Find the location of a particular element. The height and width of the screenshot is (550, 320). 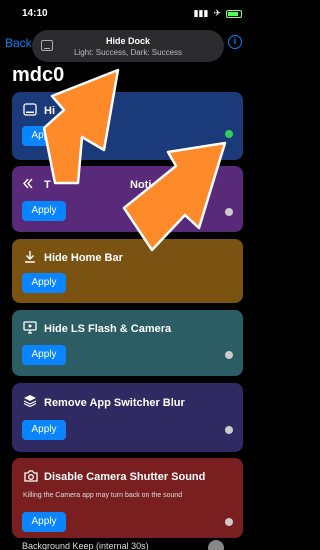

status-icons: ▮▮▮ ✈ is located at coordinates (218, 13).